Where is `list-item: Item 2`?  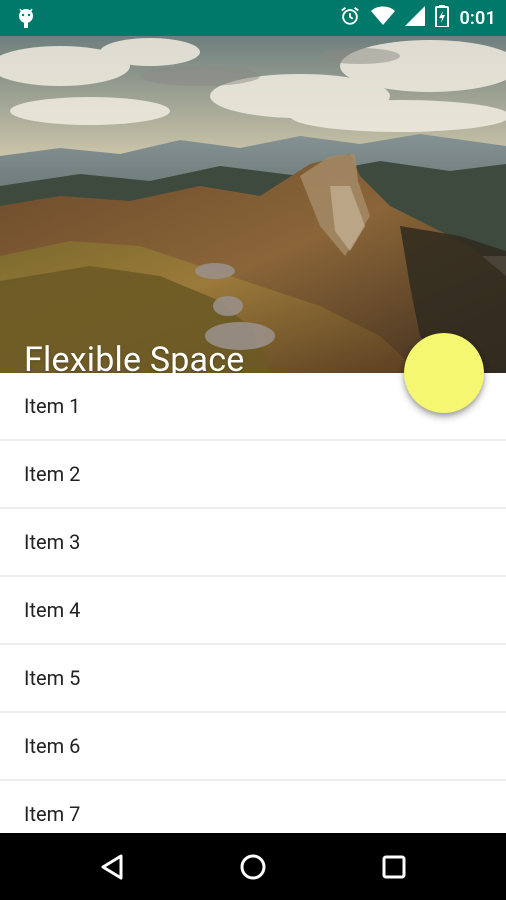 list-item: Item 2 is located at coordinates (253, 475).